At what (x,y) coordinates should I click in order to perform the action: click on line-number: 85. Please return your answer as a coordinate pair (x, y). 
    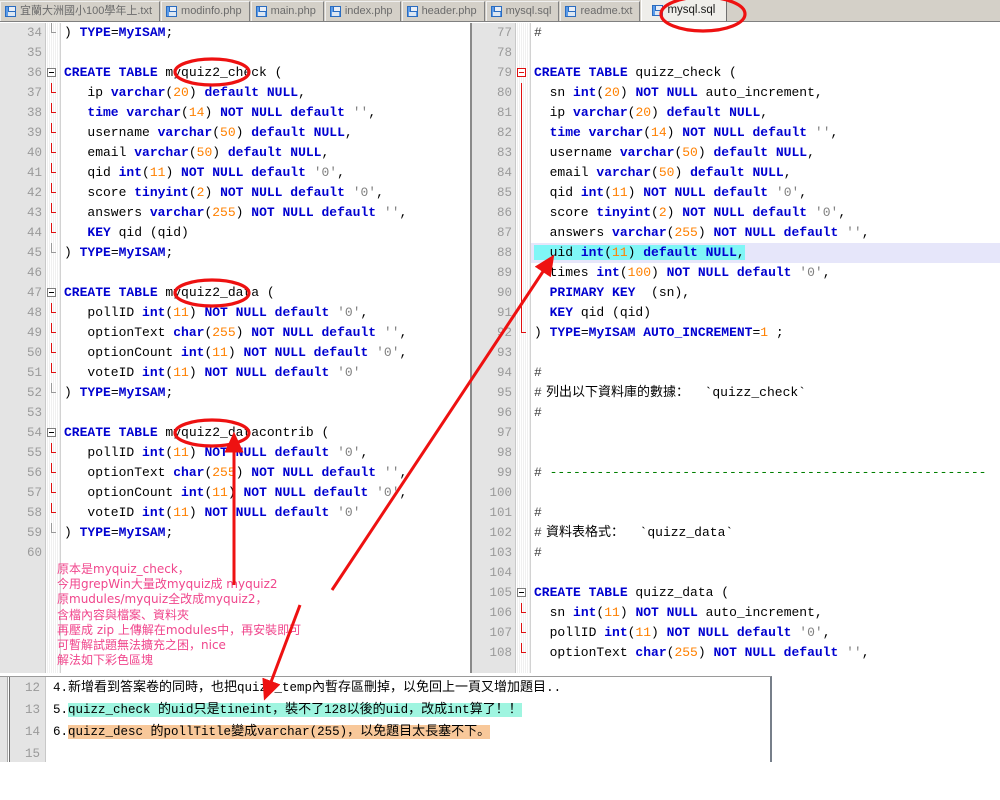
    Looking at the image, I should click on (504, 193).